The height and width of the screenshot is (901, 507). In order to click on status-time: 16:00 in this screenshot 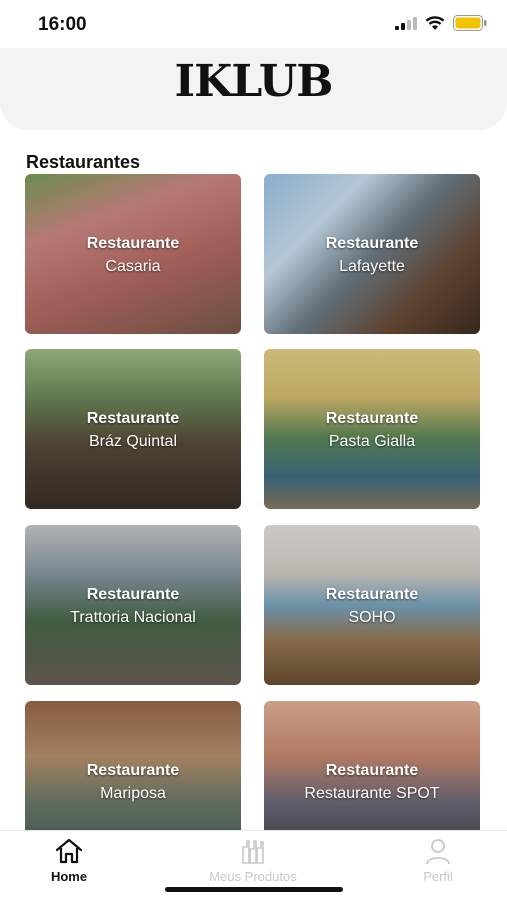, I will do `click(62, 24)`.